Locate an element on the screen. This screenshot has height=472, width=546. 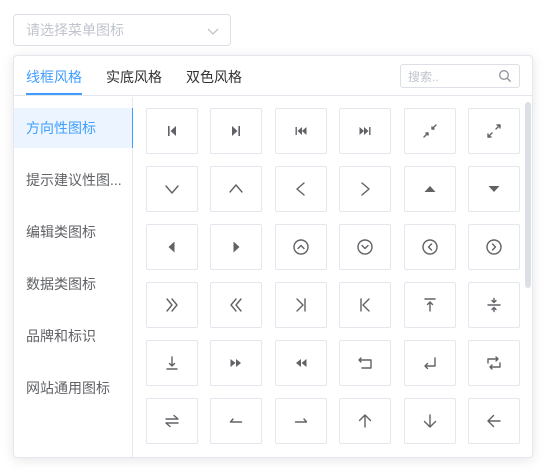
tab-two-tone: 双色风格 is located at coordinates (214, 77).